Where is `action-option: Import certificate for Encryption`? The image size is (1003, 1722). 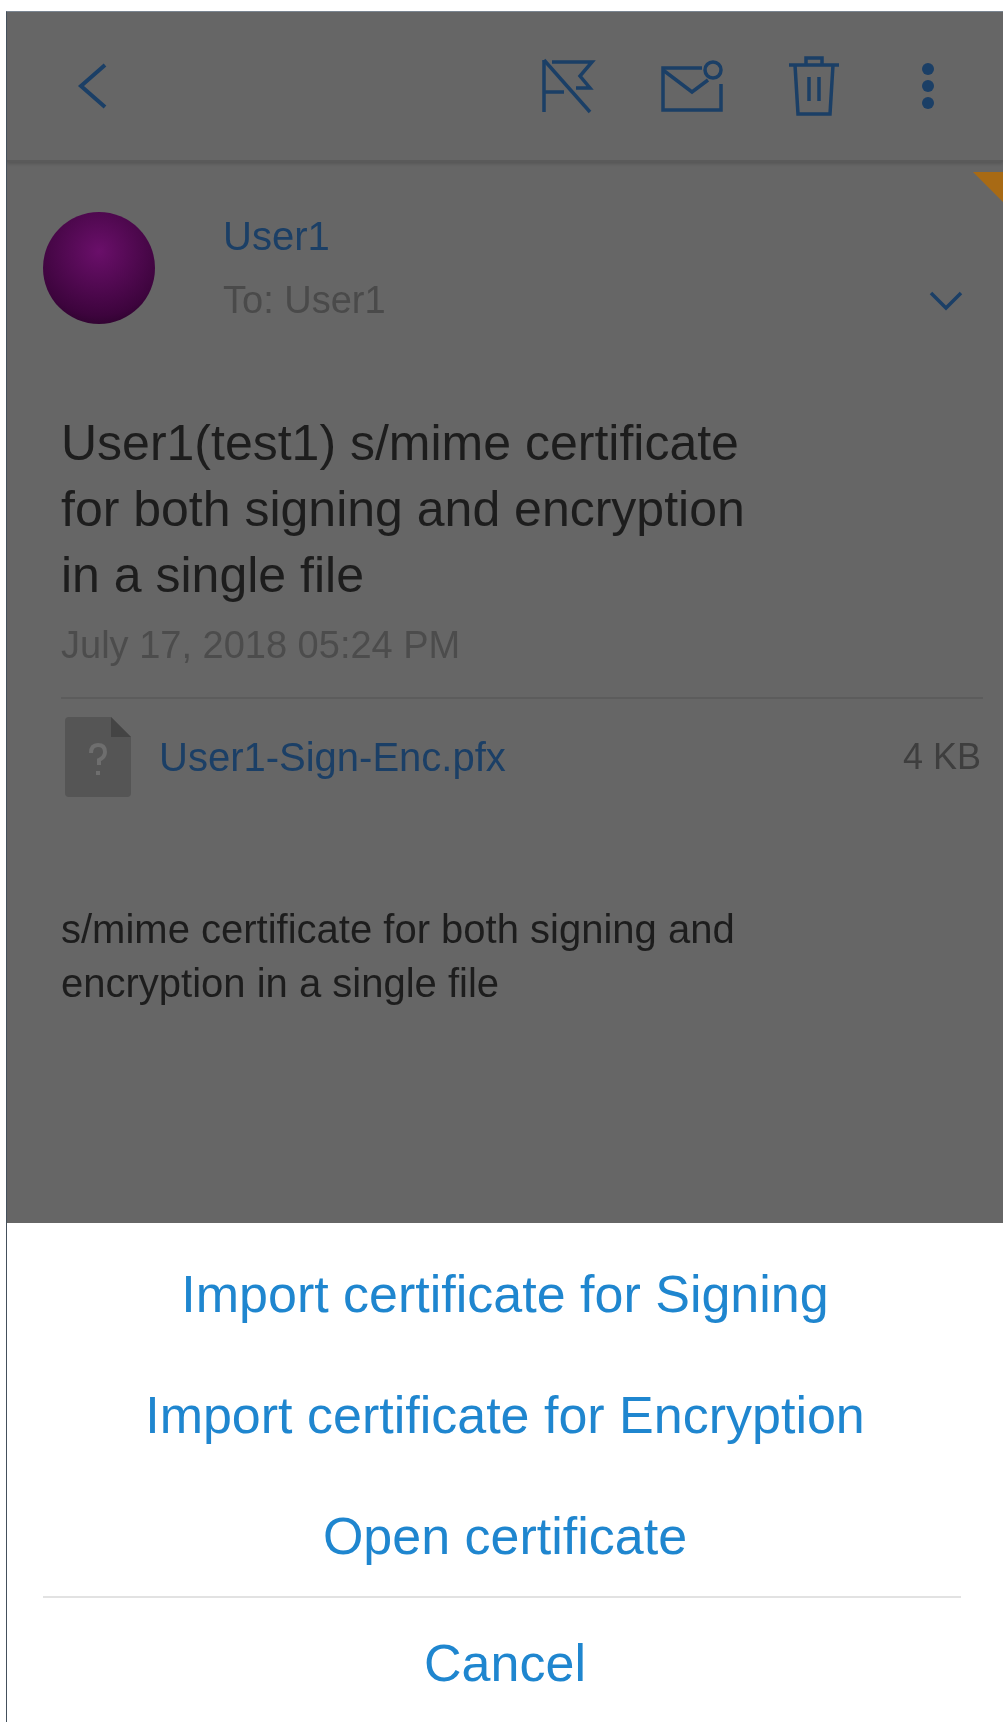
action-option: Import certificate for Encryption is located at coordinates (505, 1414).